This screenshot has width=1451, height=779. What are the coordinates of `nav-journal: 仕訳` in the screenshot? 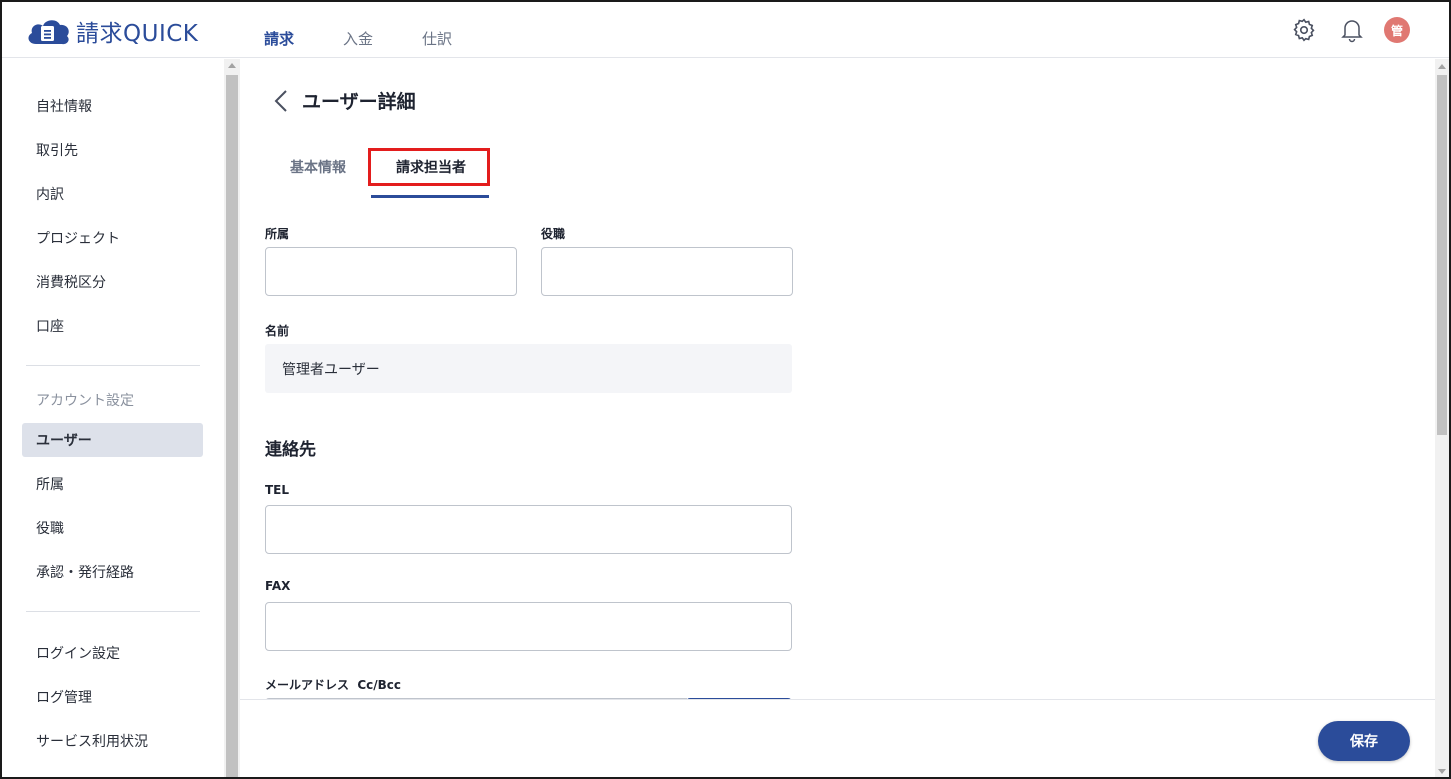 It's located at (437, 38).